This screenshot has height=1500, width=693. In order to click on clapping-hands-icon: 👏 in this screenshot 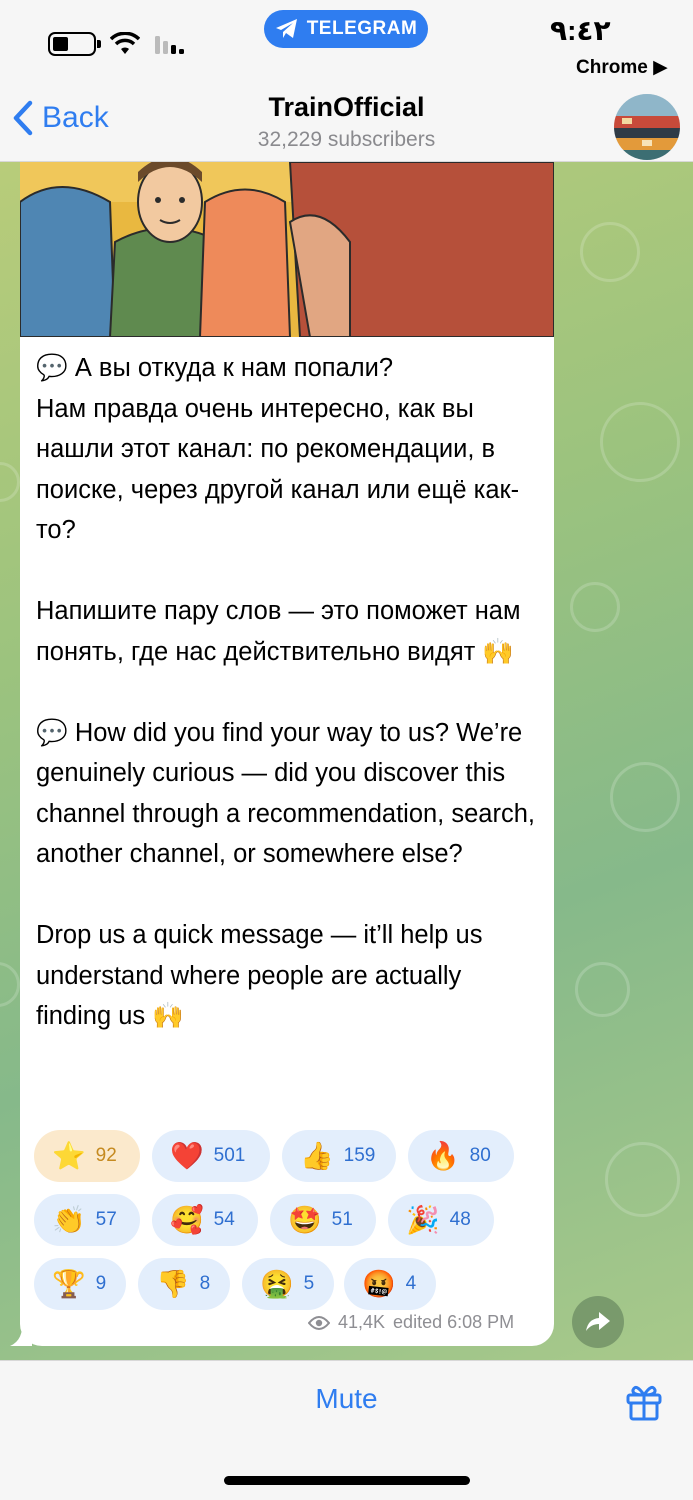, I will do `click(69, 1220)`.